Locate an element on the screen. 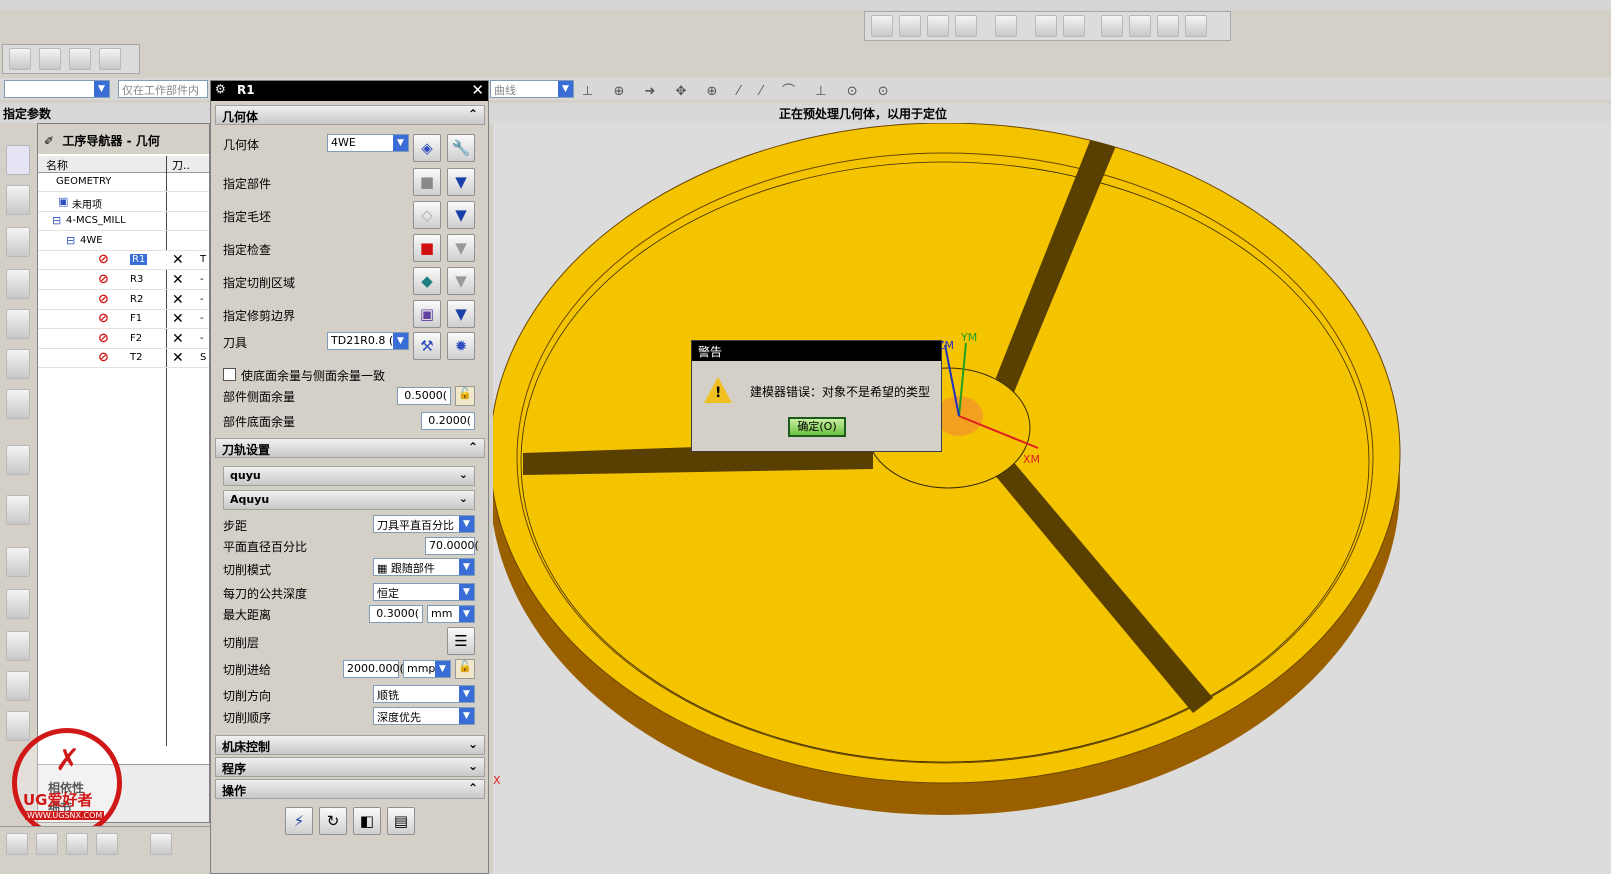  web-icon is located at coordinates (18, 510).